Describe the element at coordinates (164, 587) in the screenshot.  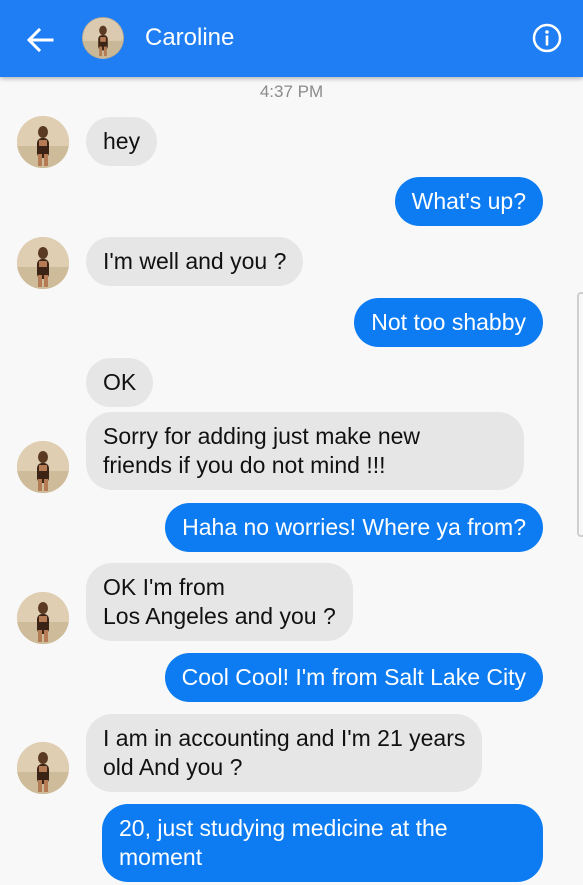
I see `message-text: OK I'm from` at that location.